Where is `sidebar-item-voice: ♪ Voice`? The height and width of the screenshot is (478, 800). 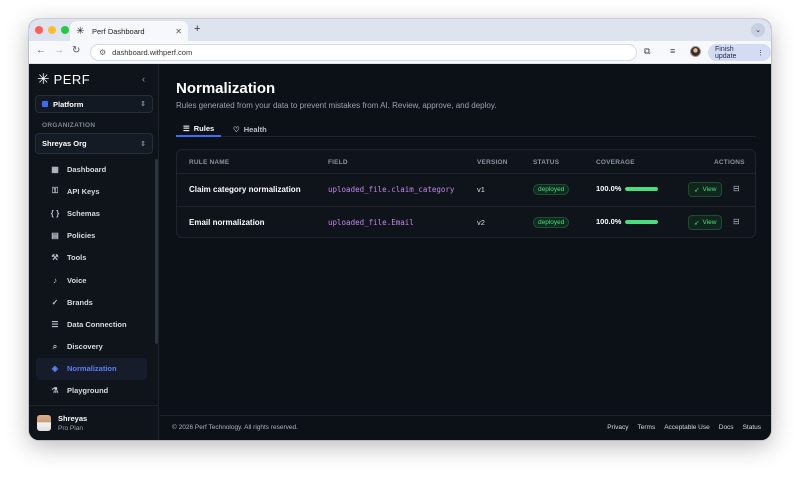
sidebar-item-voice: ♪ Voice is located at coordinates (91, 280).